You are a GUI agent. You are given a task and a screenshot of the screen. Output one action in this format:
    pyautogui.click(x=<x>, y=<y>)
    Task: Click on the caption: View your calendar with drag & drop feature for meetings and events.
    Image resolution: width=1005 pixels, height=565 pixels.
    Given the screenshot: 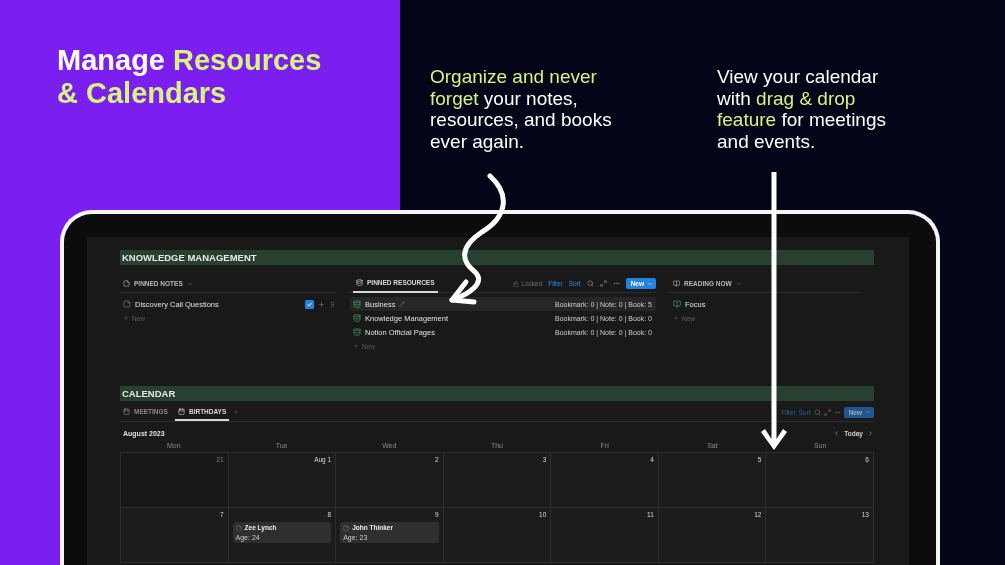 What is the action you would take?
    pyautogui.click(x=801, y=109)
    